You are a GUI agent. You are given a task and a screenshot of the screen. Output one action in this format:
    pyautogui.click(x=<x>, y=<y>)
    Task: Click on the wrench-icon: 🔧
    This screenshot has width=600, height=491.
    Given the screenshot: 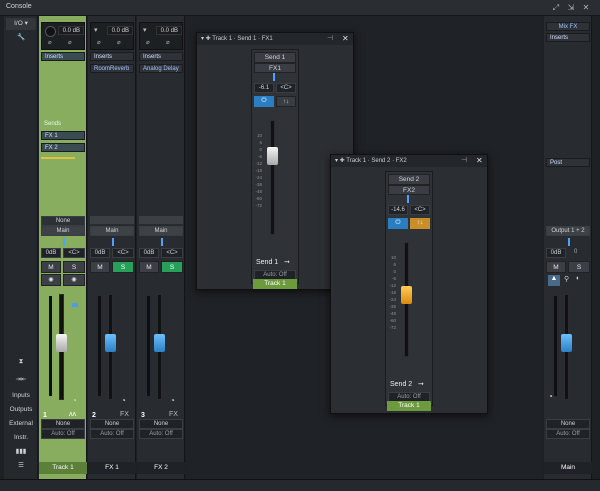 What is the action you would take?
    pyautogui.click(x=21, y=38)
    